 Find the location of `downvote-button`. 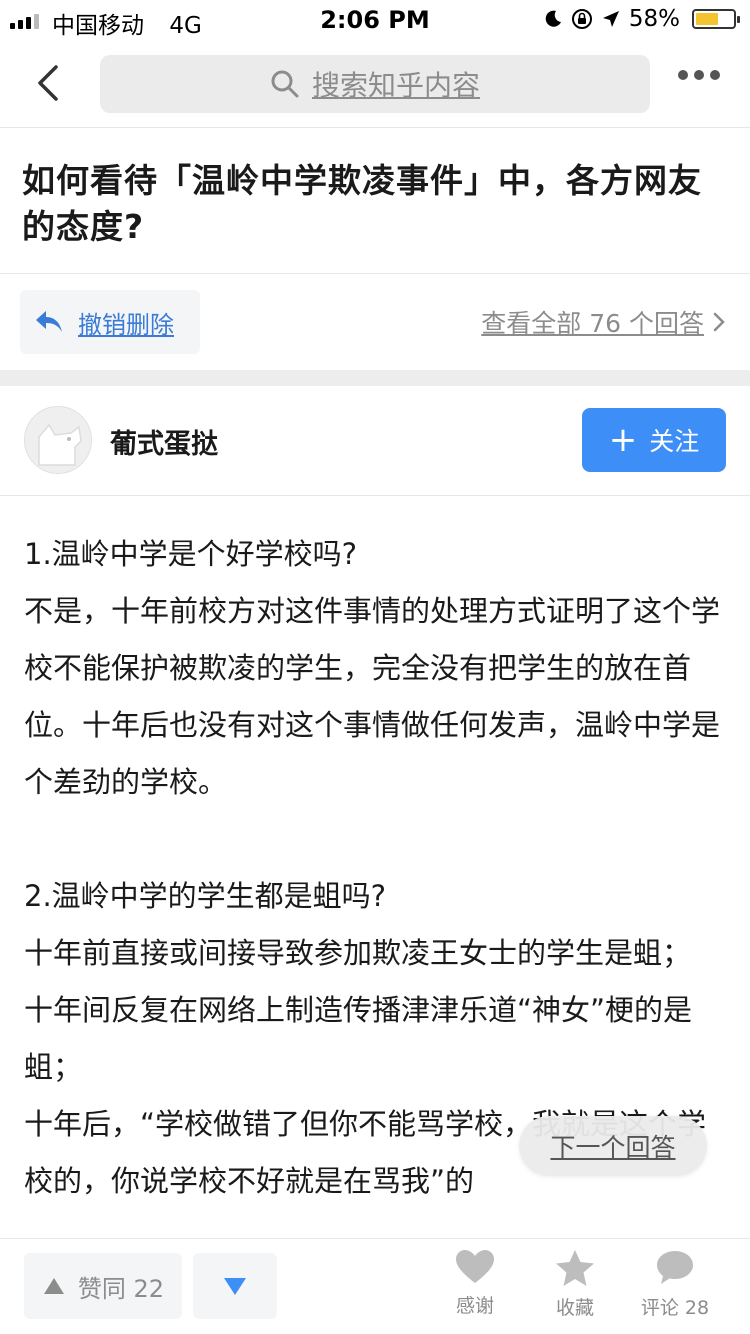

downvote-button is located at coordinates (235, 1286).